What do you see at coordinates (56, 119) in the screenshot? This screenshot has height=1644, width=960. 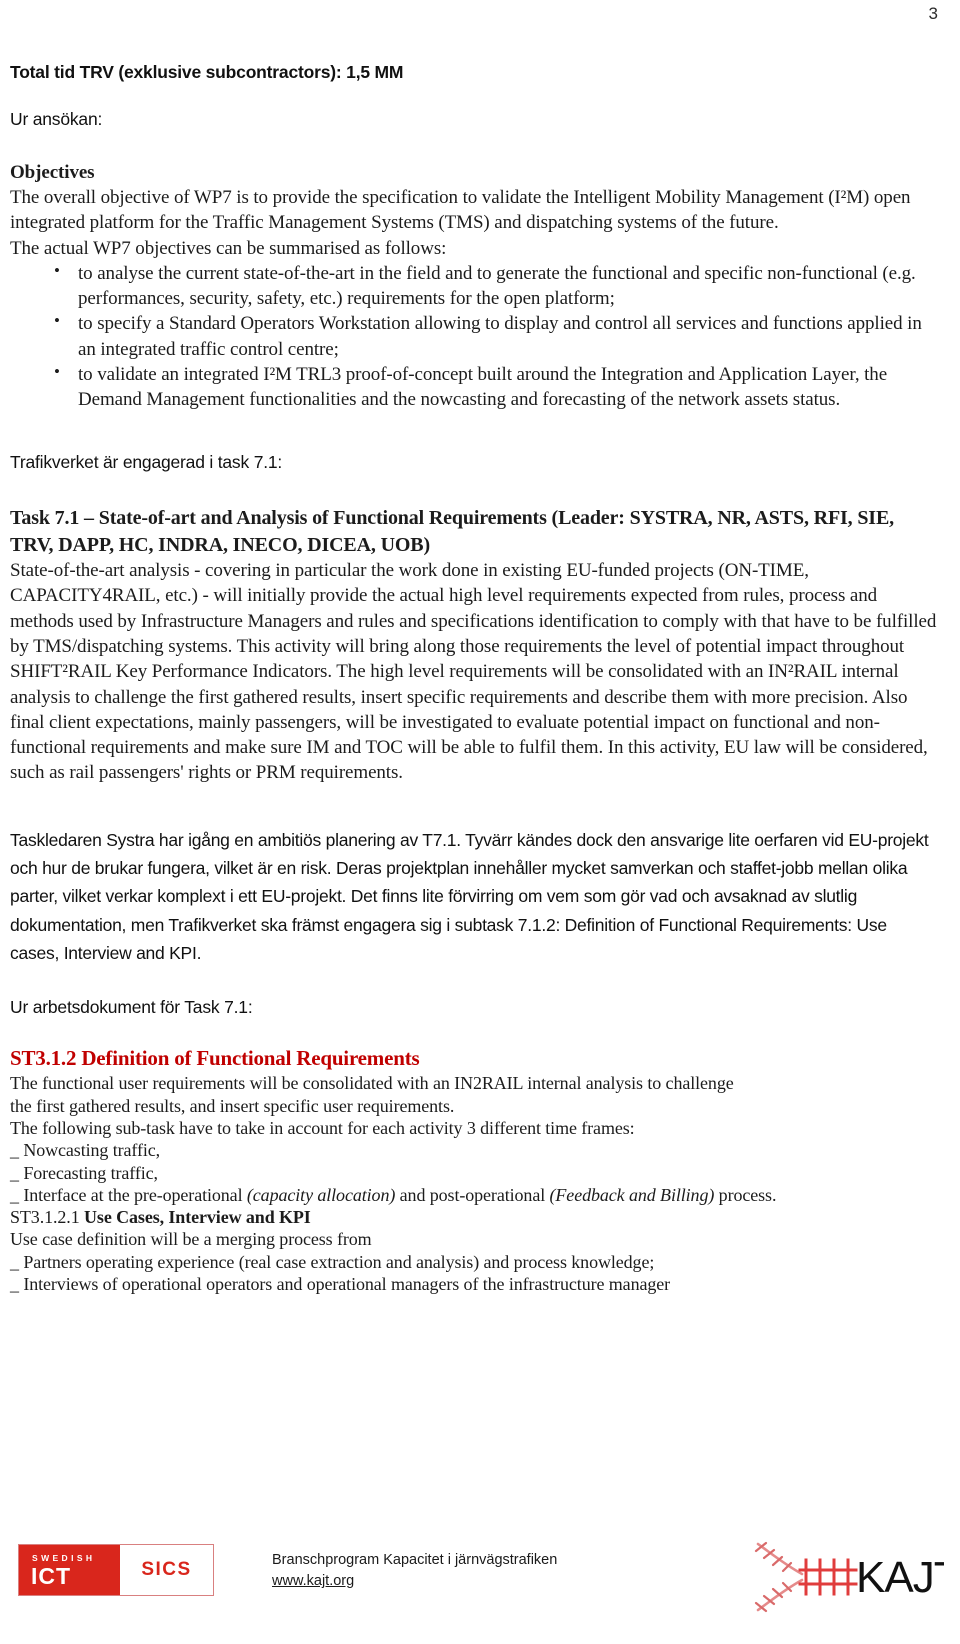 I see `from-application-label: Ur ansökan:` at bounding box center [56, 119].